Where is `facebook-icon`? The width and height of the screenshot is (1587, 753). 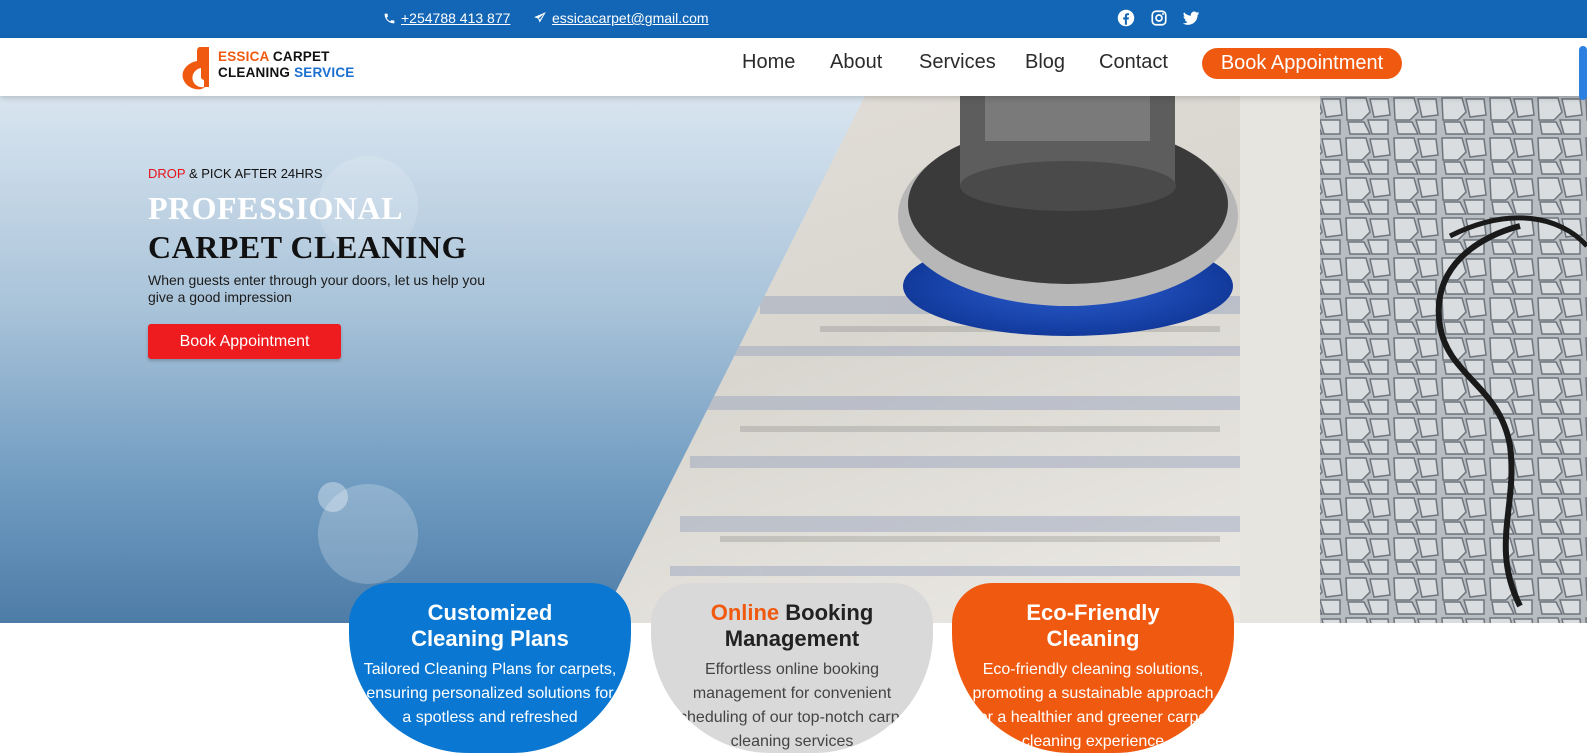 facebook-icon is located at coordinates (1126, 18).